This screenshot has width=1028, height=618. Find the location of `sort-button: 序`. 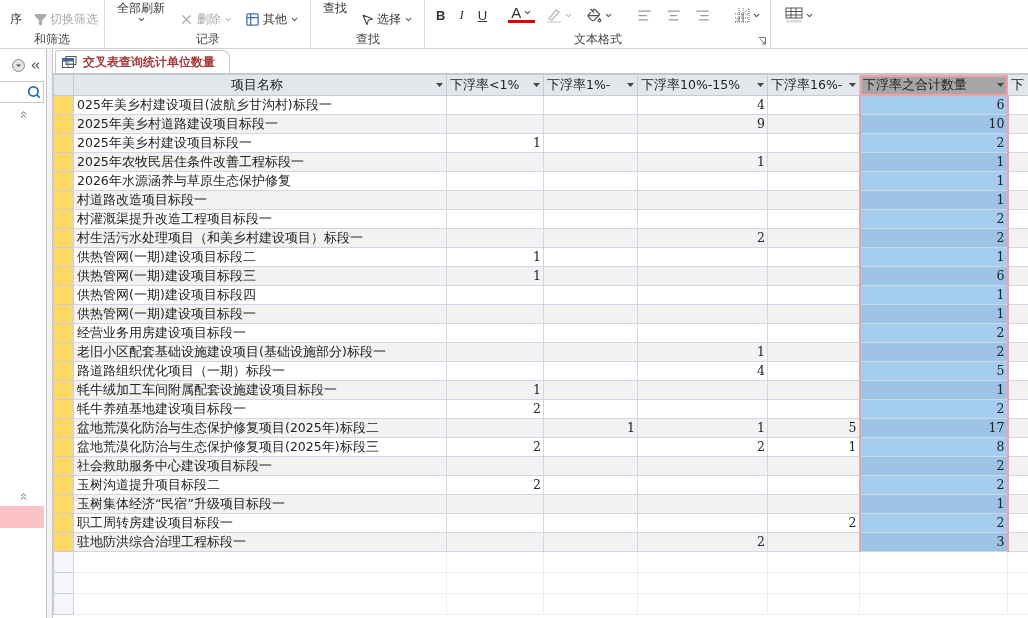

sort-button: 序 is located at coordinates (16, 19).